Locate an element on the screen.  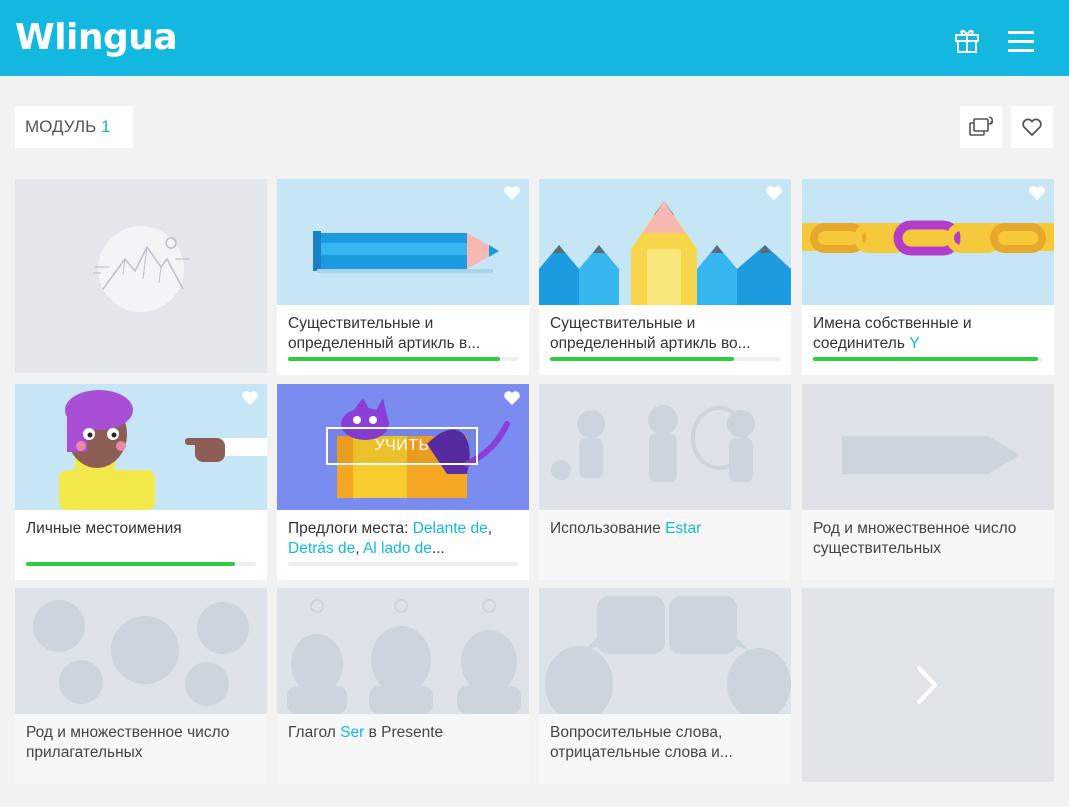
favorites-button is located at coordinates (1032, 127).